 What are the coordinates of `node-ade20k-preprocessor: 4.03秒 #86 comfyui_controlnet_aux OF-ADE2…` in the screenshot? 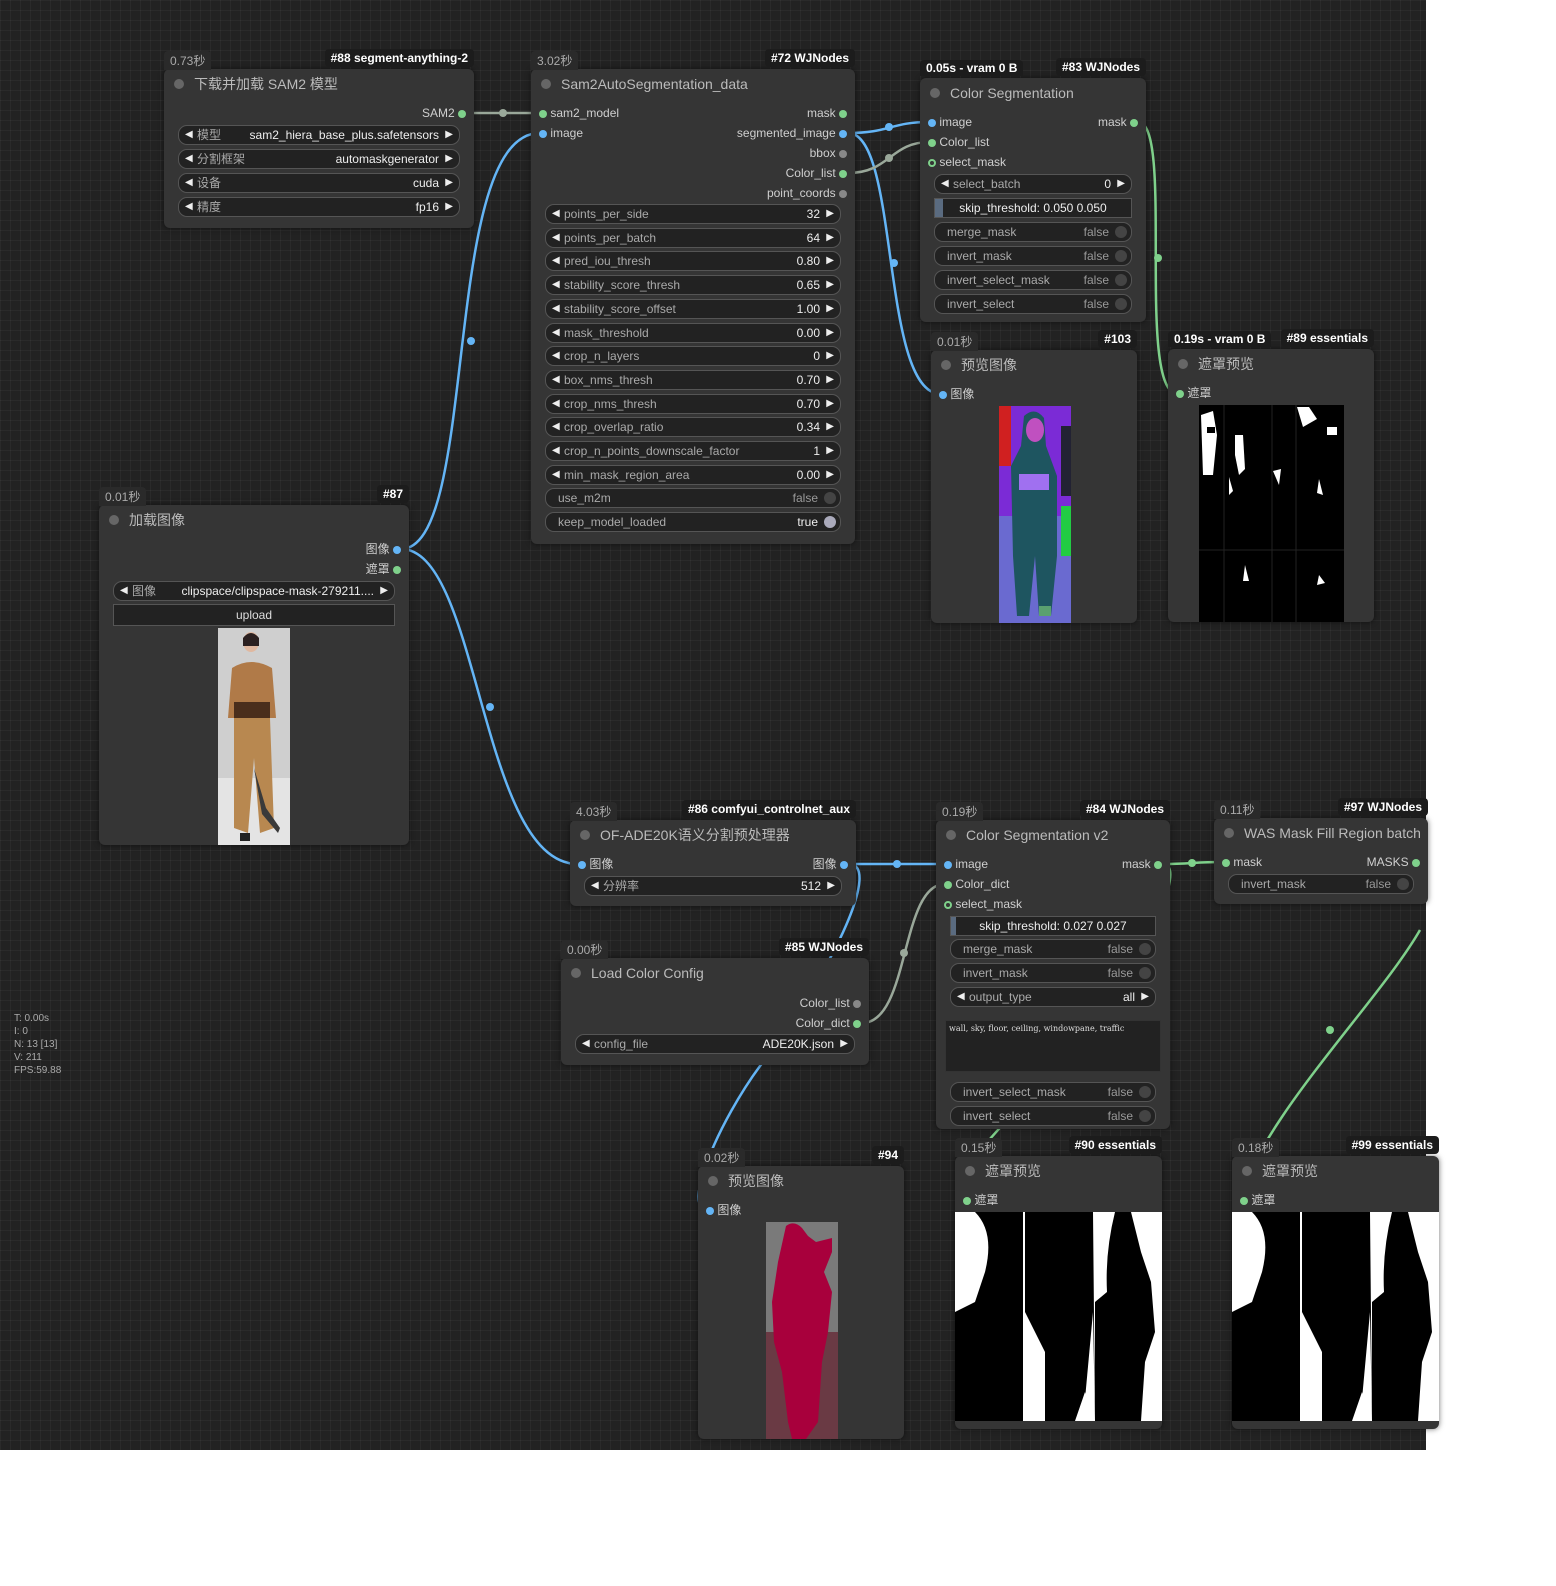 It's located at (713, 853).